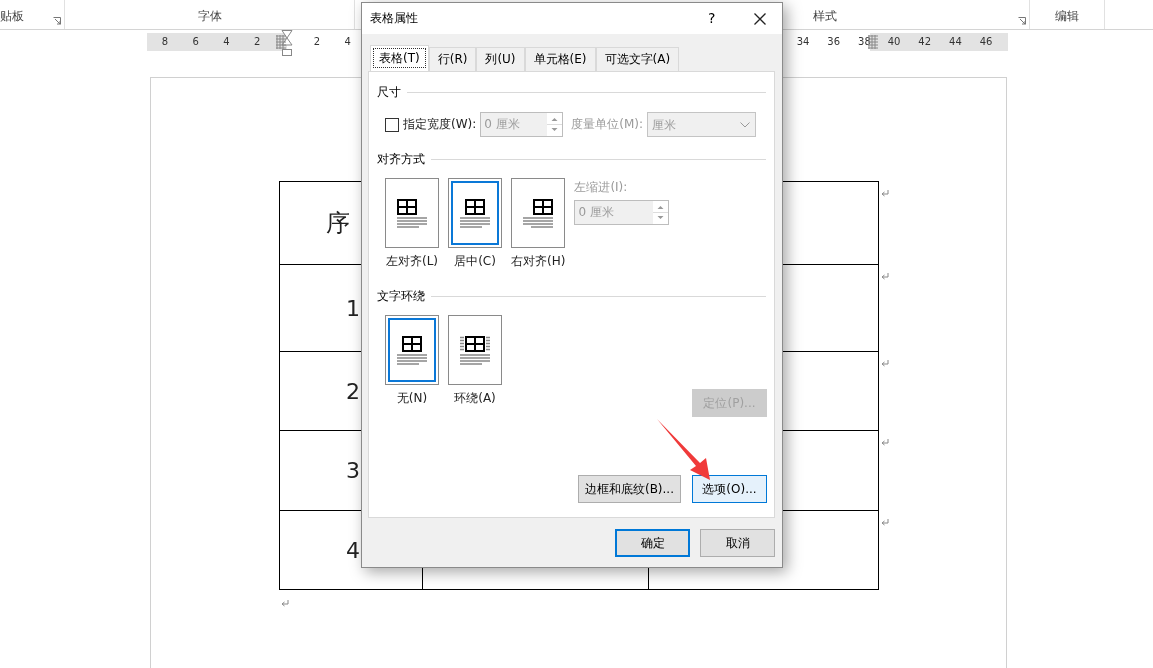 This screenshot has width=1153, height=668. What do you see at coordinates (392, 124) in the screenshot?
I see `checkbox` at bounding box center [392, 124].